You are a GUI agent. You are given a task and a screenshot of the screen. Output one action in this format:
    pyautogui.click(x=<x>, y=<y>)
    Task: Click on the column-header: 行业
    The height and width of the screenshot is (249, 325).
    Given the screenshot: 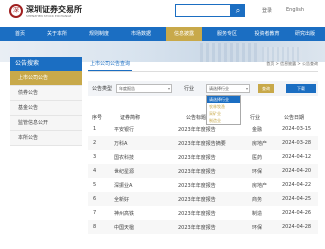 What is the action you would take?
    pyautogui.click(x=255, y=118)
    